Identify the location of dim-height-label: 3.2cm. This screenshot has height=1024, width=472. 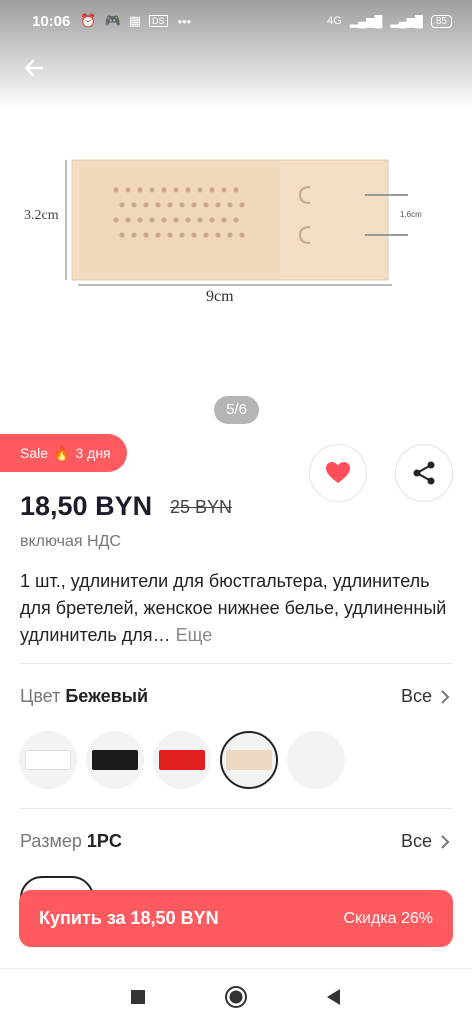
(41, 215).